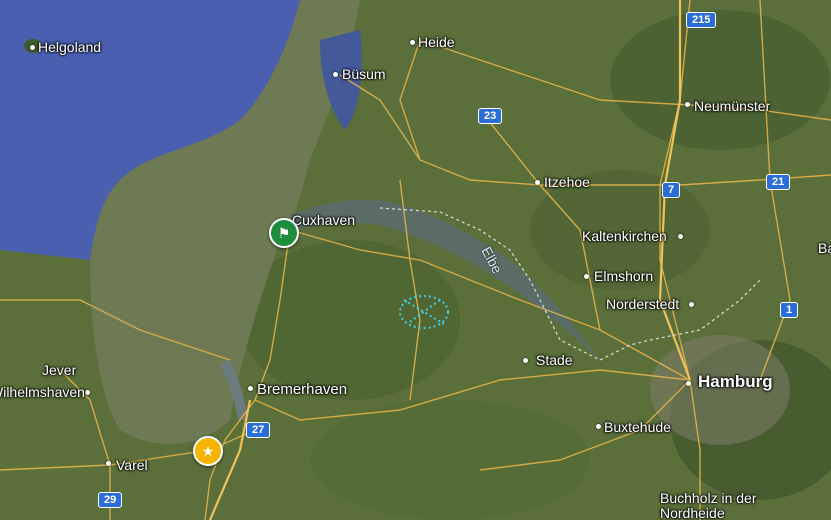  I want to click on place-label-stade: Stade, so click(554, 360).